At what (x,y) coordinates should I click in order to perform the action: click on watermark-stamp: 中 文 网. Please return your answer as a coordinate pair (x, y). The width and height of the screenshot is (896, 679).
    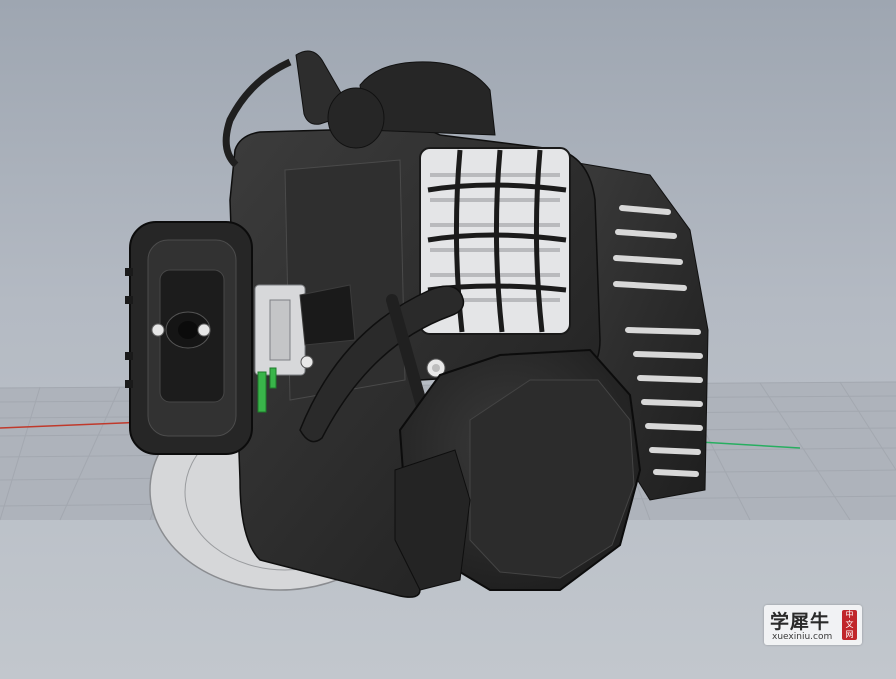
    Looking at the image, I should click on (849, 625).